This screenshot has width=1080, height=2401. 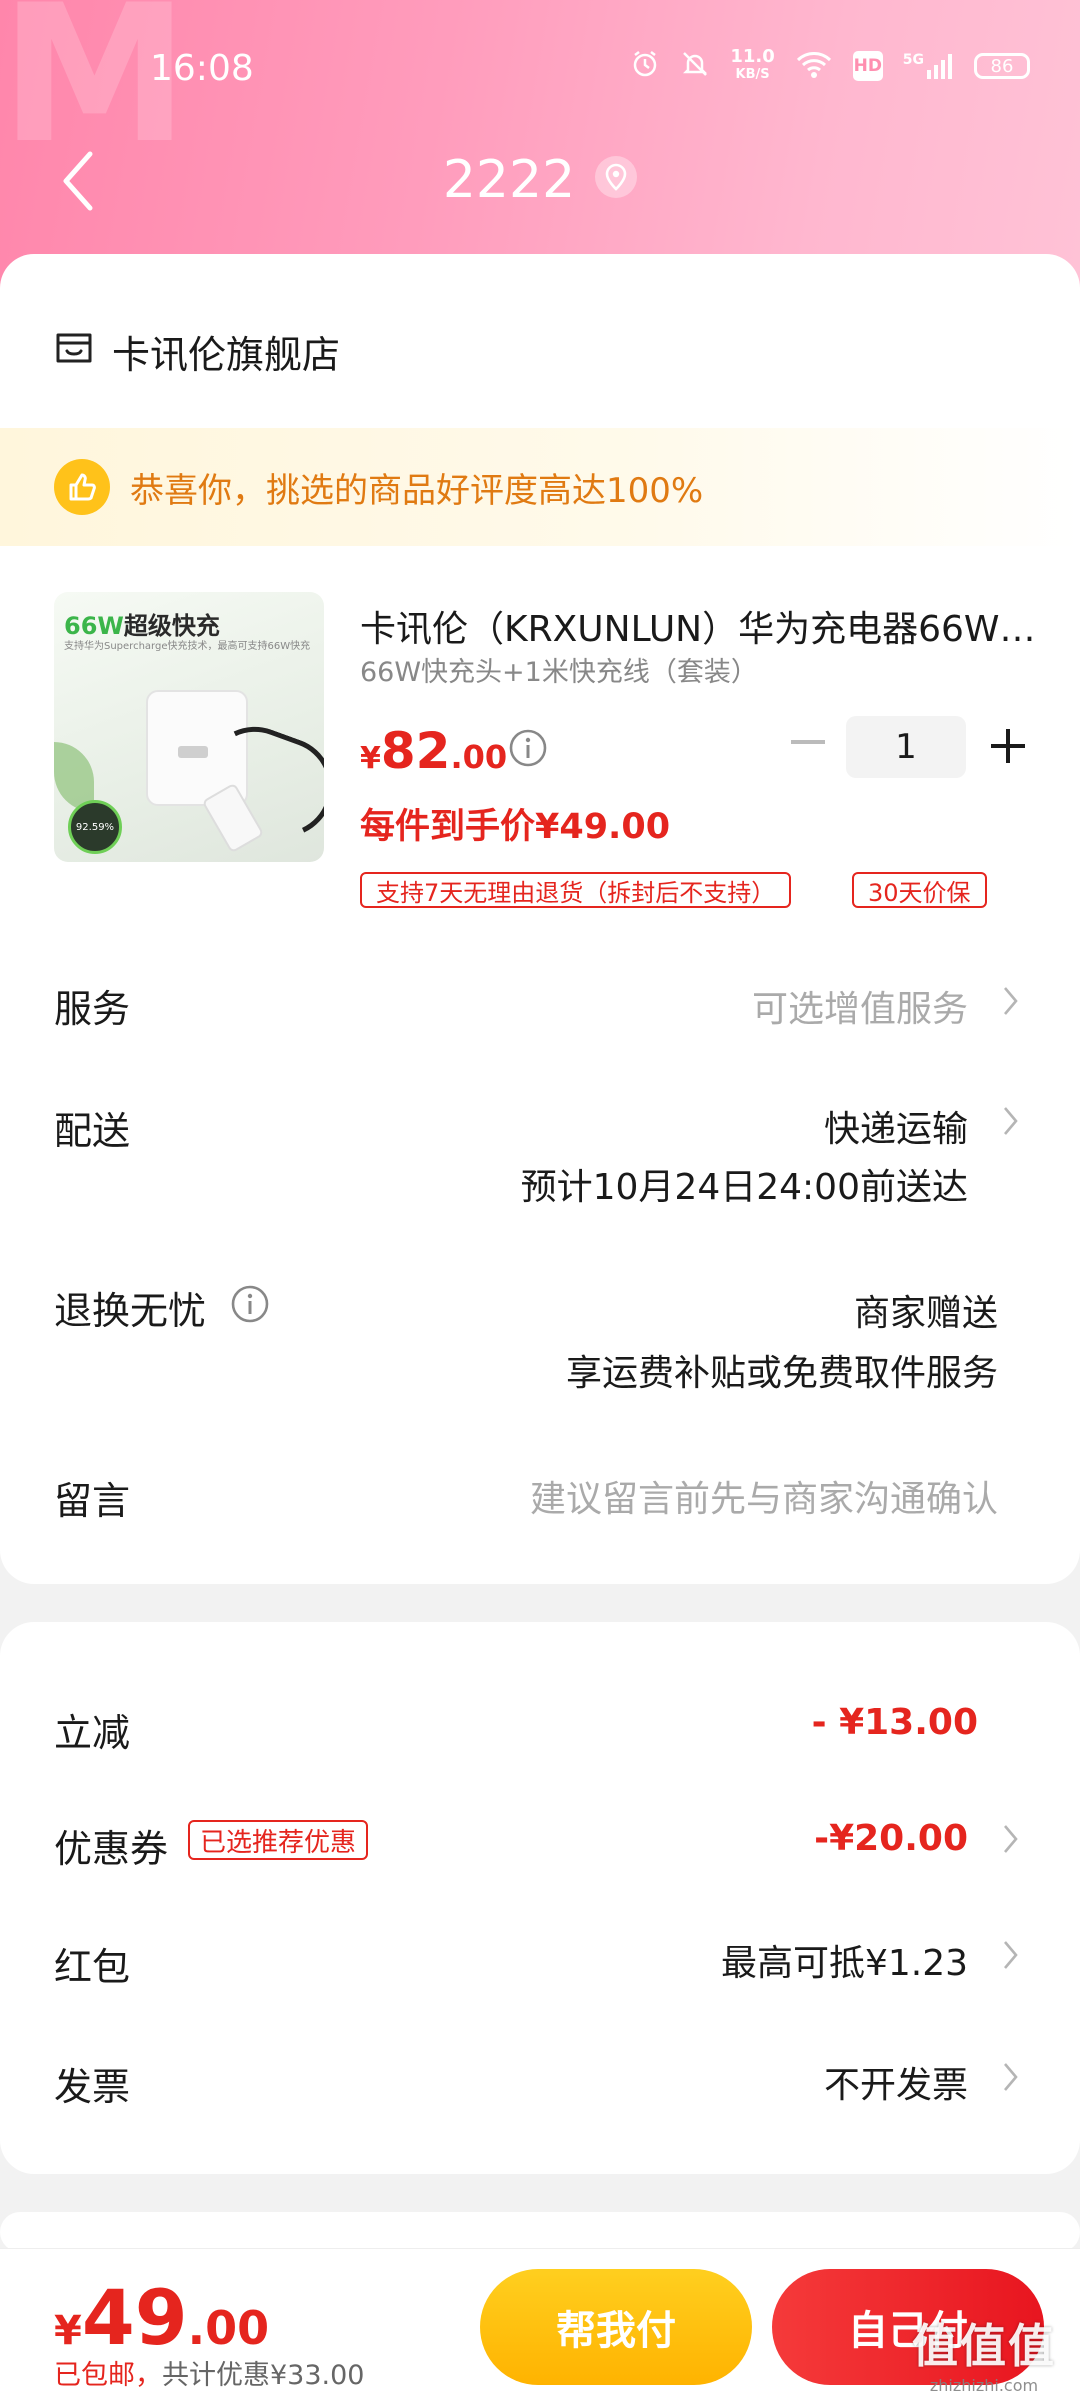 I want to click on hd-badge: HD, so click(x=867, y=66).